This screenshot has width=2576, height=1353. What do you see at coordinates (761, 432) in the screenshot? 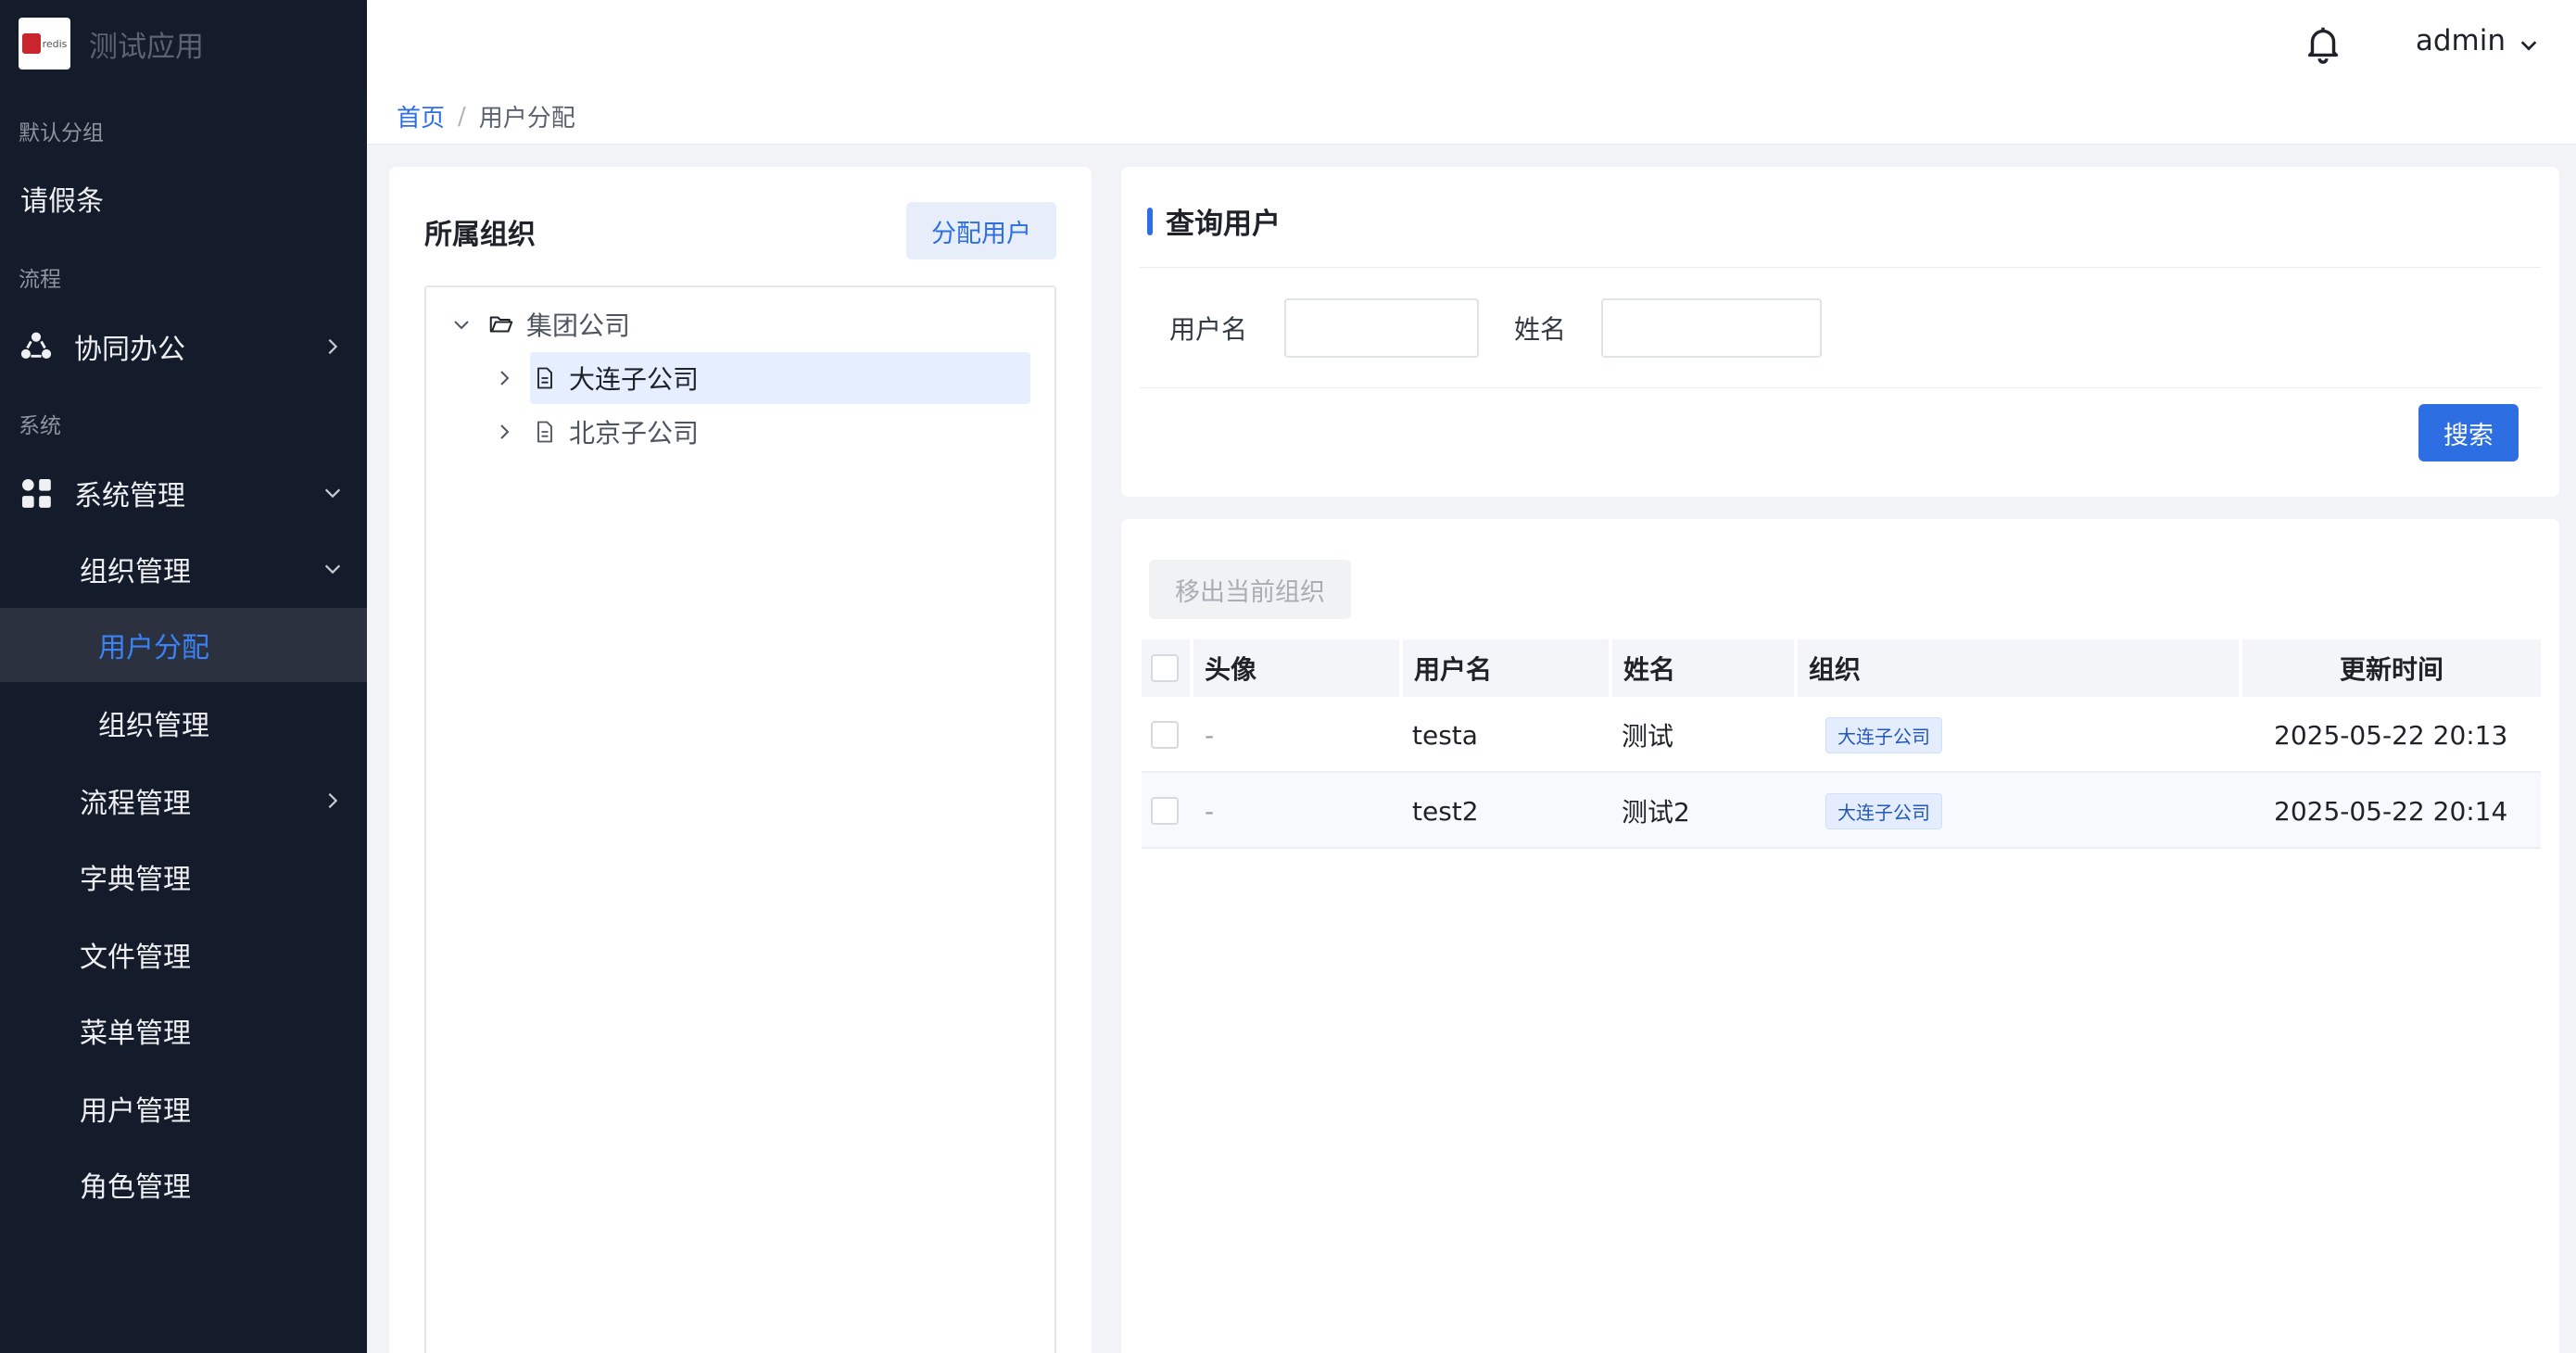
I see `tree-node-beijing: 北京子公司` at bounding box center [761, 432].